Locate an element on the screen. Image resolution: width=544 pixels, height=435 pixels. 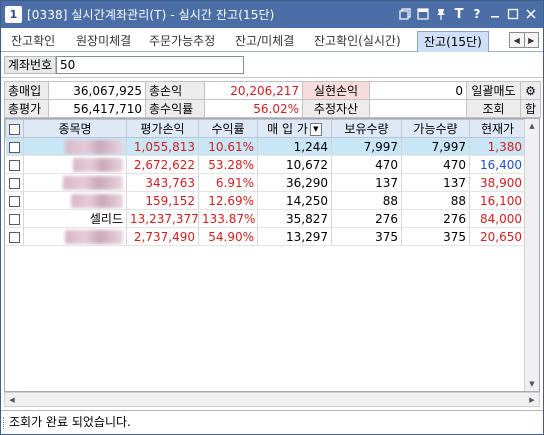
cell-rate: 53.28% is located at coordinates (228, 164).